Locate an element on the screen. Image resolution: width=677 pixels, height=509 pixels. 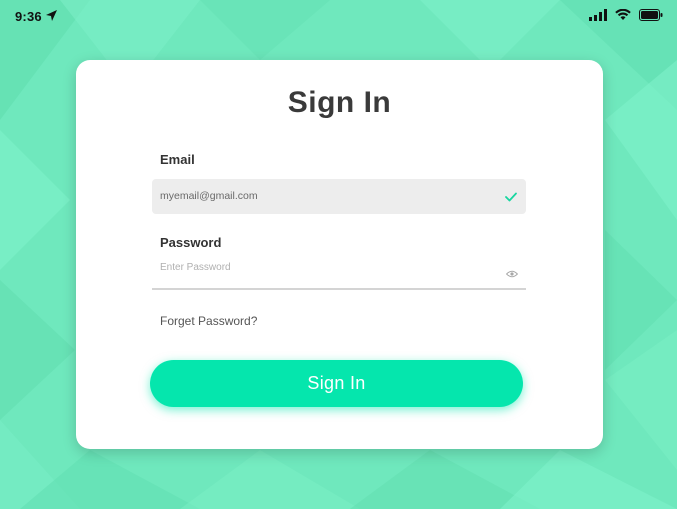
email-field: myemail@gmail.com is located at coordinates (339, 196).